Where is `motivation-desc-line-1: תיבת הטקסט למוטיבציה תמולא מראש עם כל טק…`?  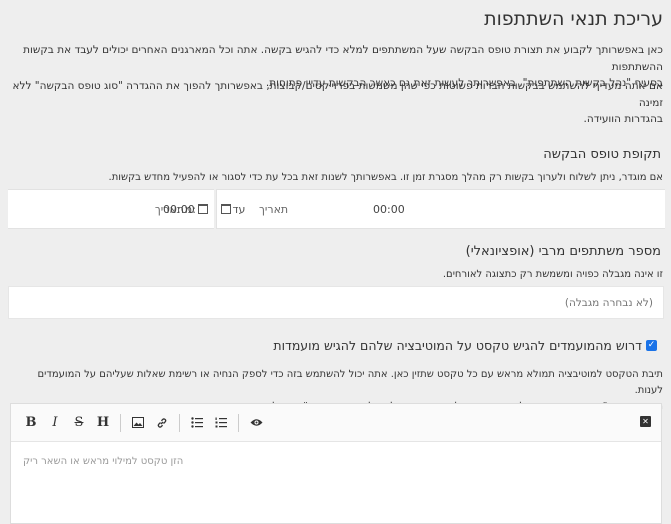
motivation-desc-line-1: תיבת הטקסט למוטיבציה תמולא מראש עם כל טק… is located at coordinates (350, 382).